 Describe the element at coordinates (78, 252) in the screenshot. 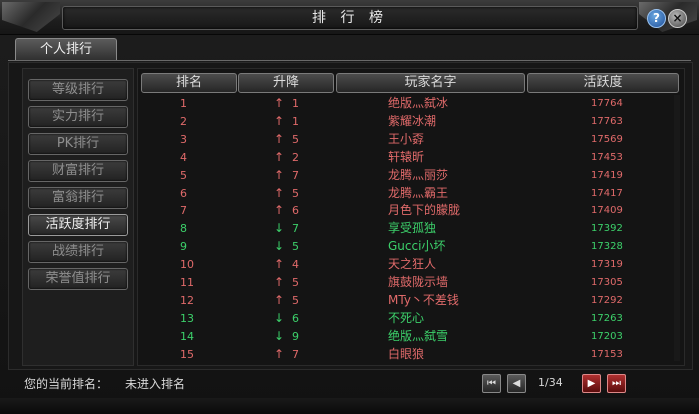

I see `category-battle-record-button: 战绩排行` at that location.